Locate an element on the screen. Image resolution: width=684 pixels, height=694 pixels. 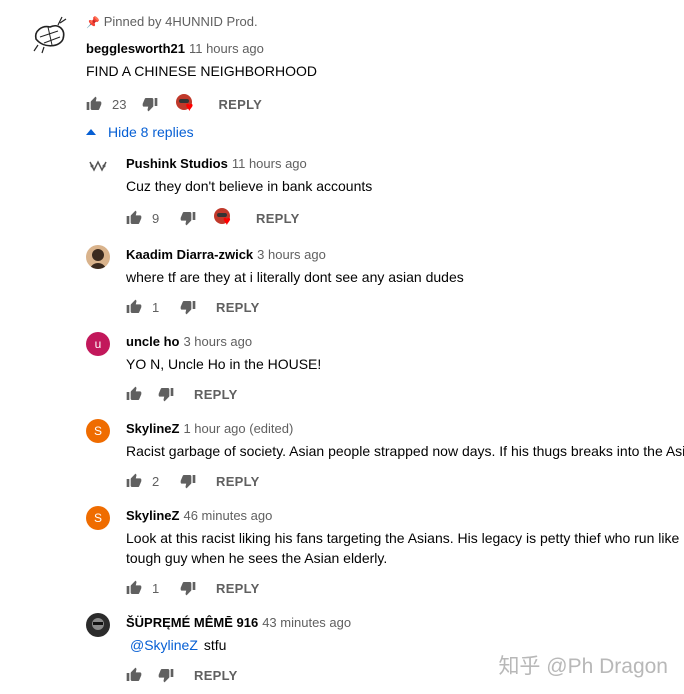
reply-author: SkylineZ 46 minutes ago is located at coordinates (199, 515).